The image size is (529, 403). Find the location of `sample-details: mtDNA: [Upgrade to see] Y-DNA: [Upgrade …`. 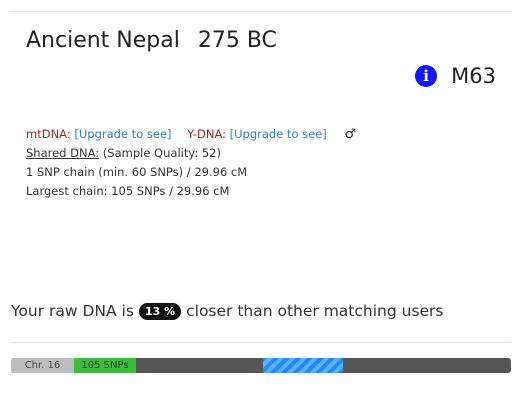

sample-details: mtDNA: [Upgrade to see] Y-DNA: [Upgrade … is located at coordinates (191, 163).